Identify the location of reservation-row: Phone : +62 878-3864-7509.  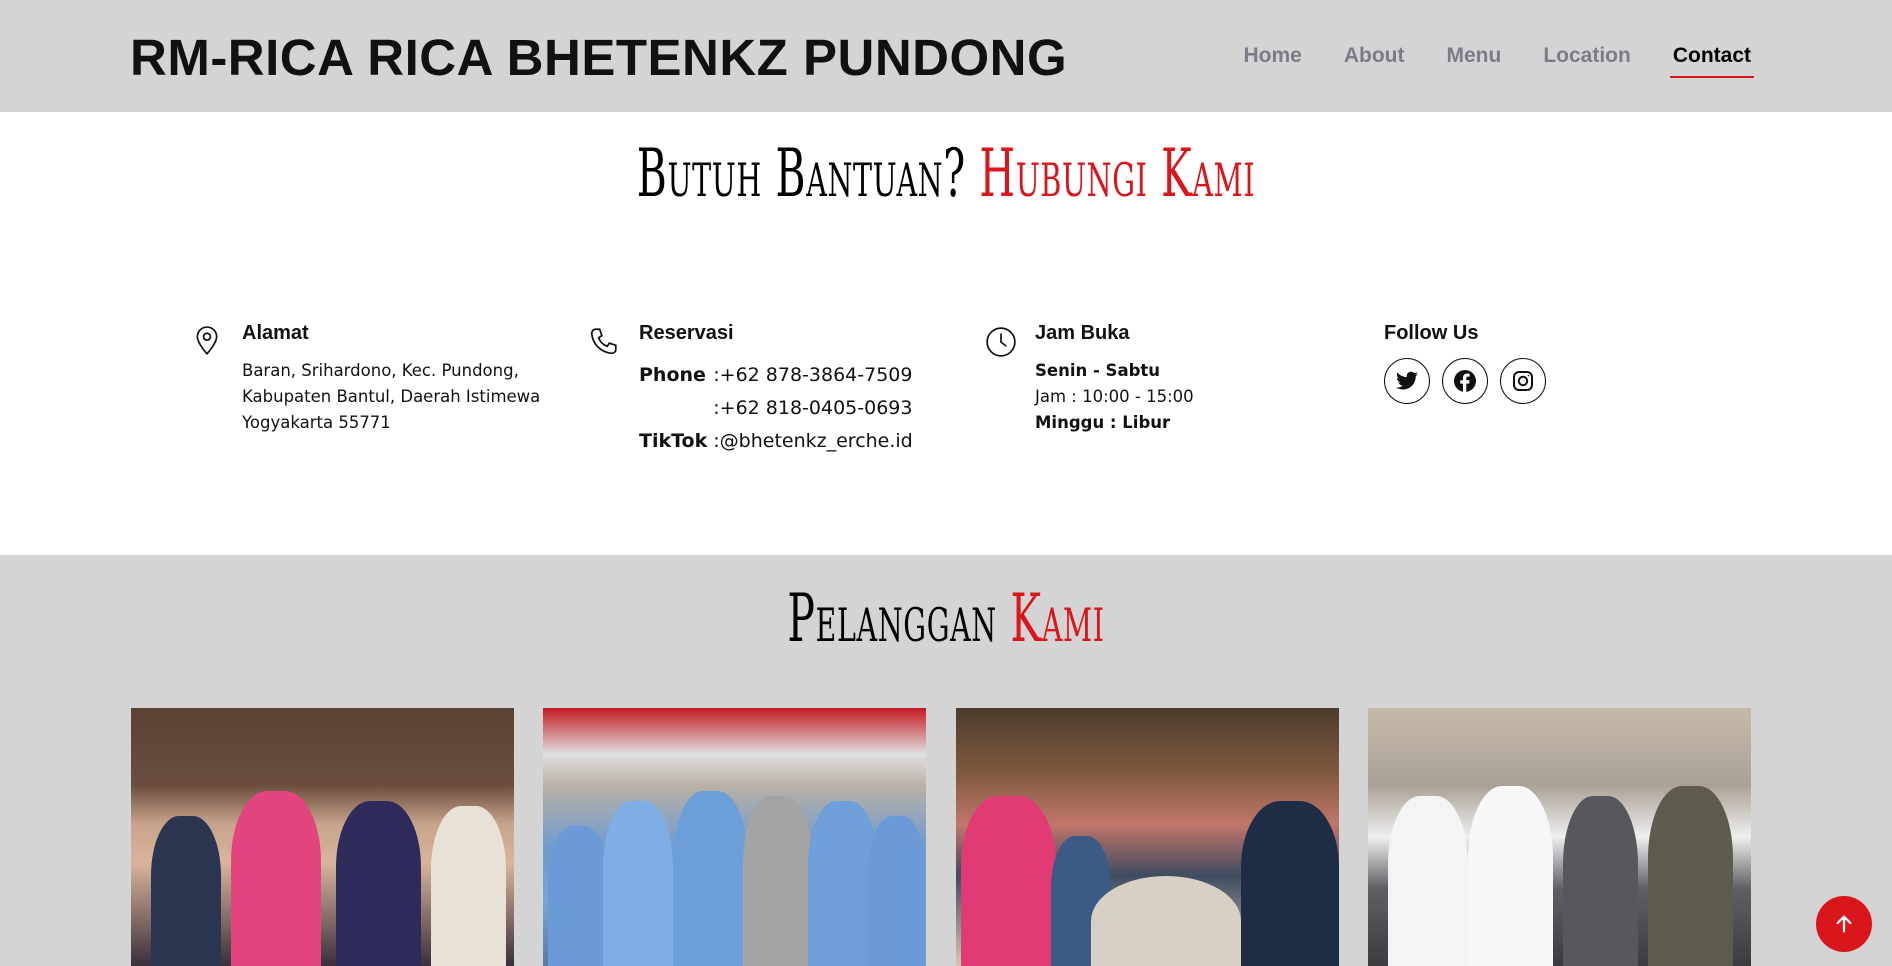
(776, 374).